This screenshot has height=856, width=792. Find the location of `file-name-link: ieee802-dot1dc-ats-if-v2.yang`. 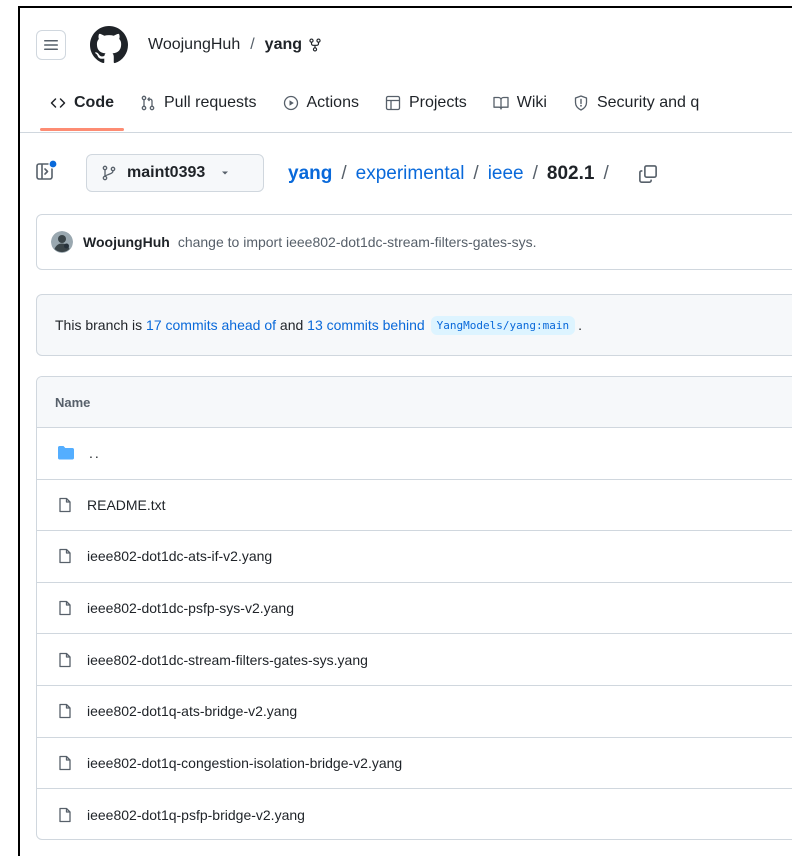

file-name-link: ieee802-dot1dc-ats-if-v2.yang is located at coordinates (179, 556).